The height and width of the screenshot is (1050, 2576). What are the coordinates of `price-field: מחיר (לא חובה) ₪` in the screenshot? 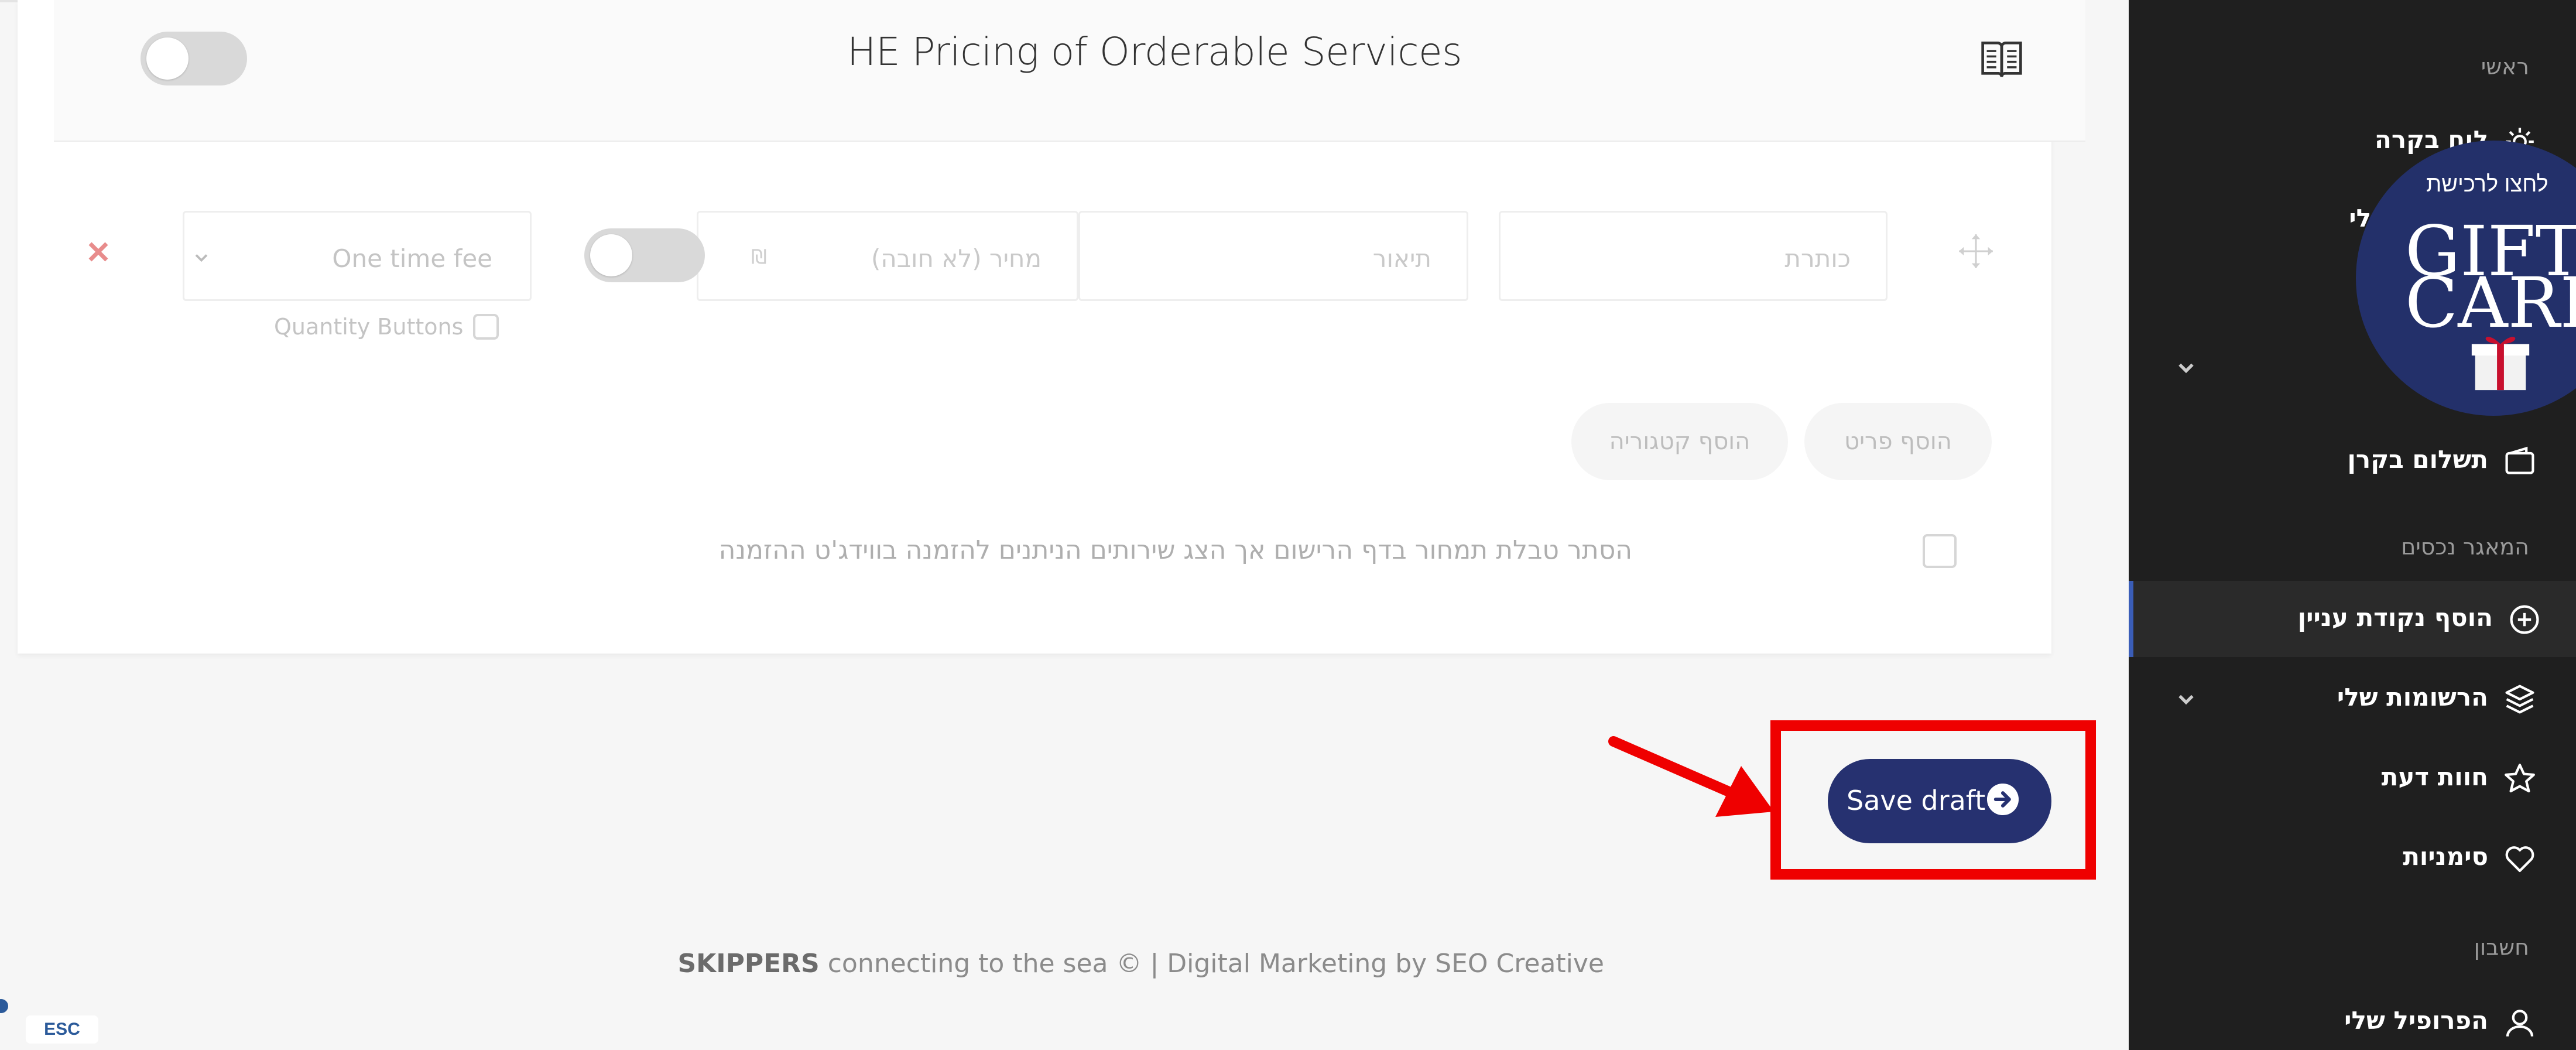 It's located at (887, 256).